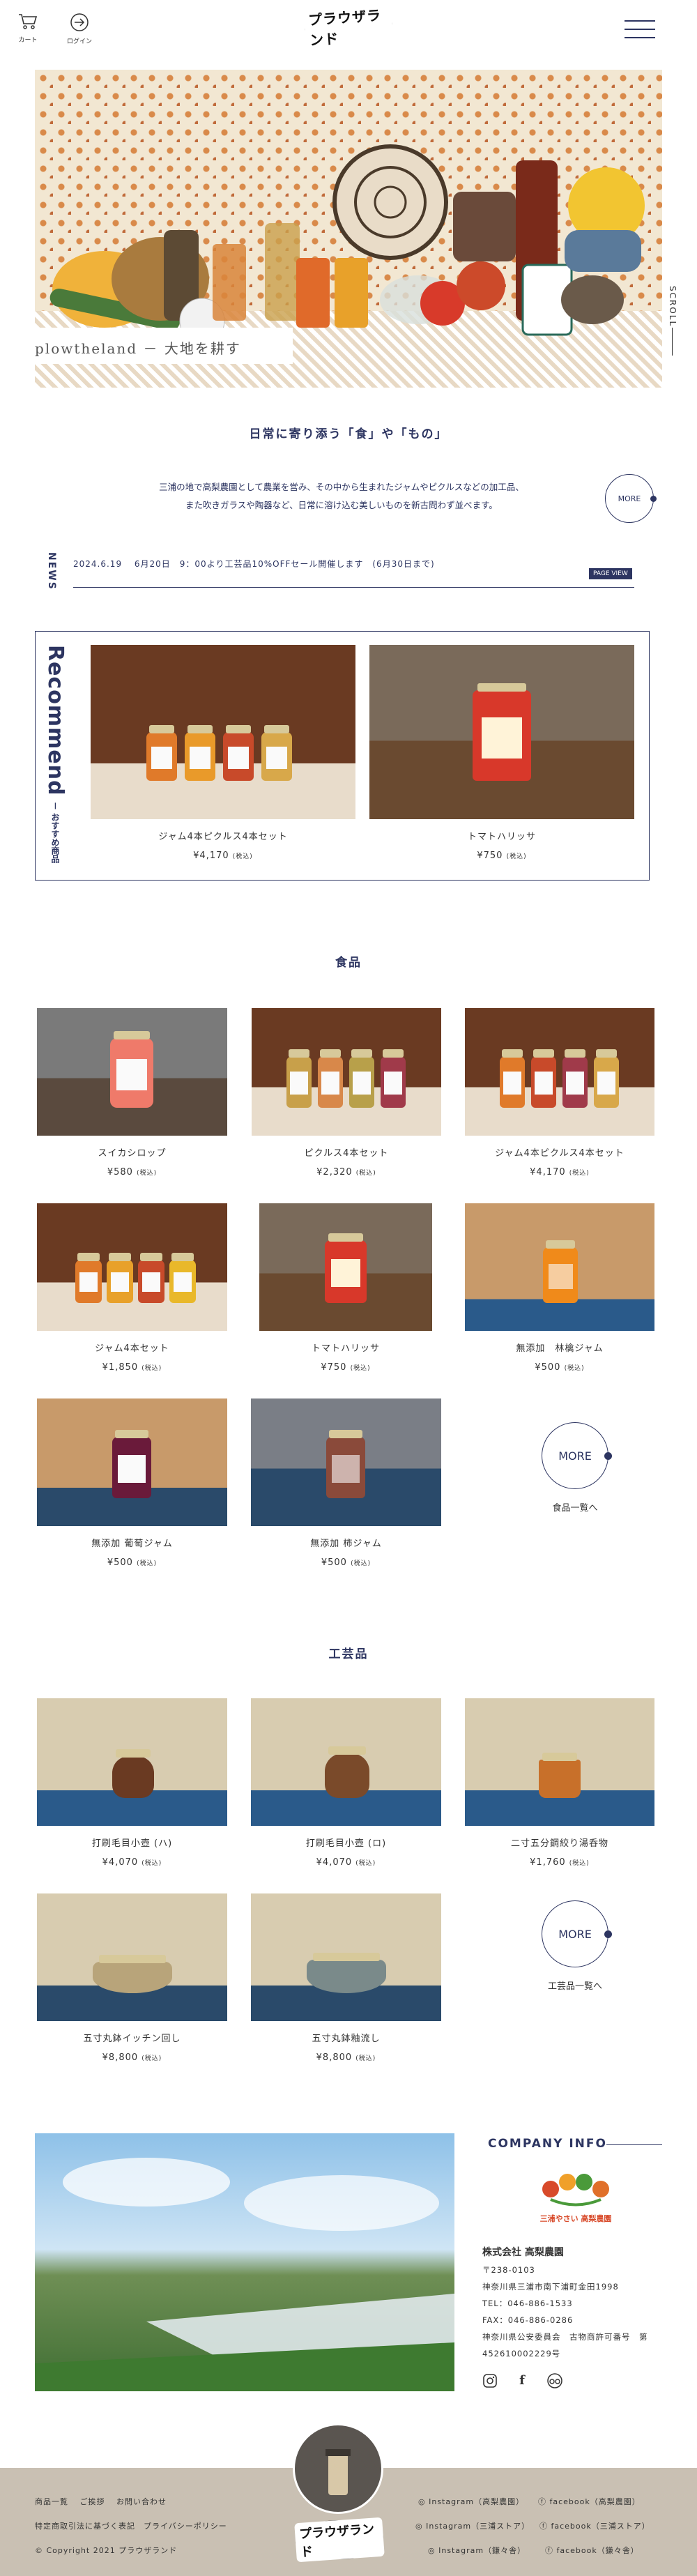 The image size is (697, 2576). I want to click on product-card: トマトハリッサ ¥750 (税込), so click(345, 1288).